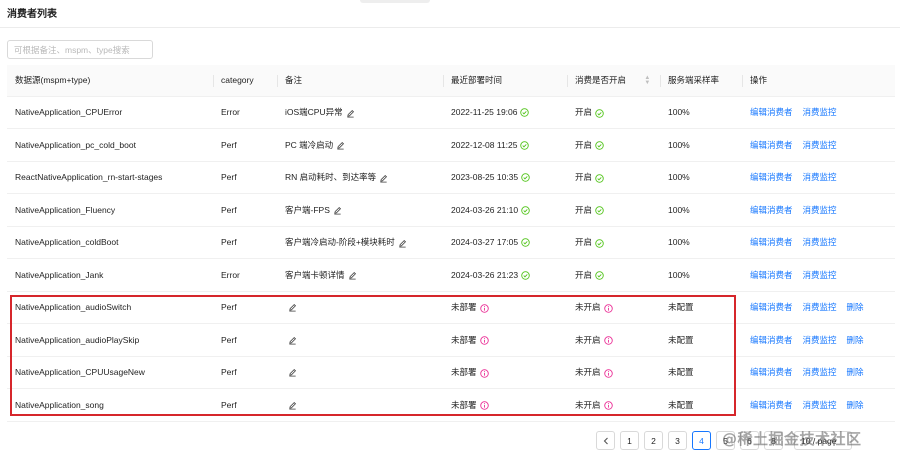 The image size is (900, 455). What do you see at coordinates (653, 440) in the screenshot?
I see `page-button-2: 2` at bounding box center [653, 440].